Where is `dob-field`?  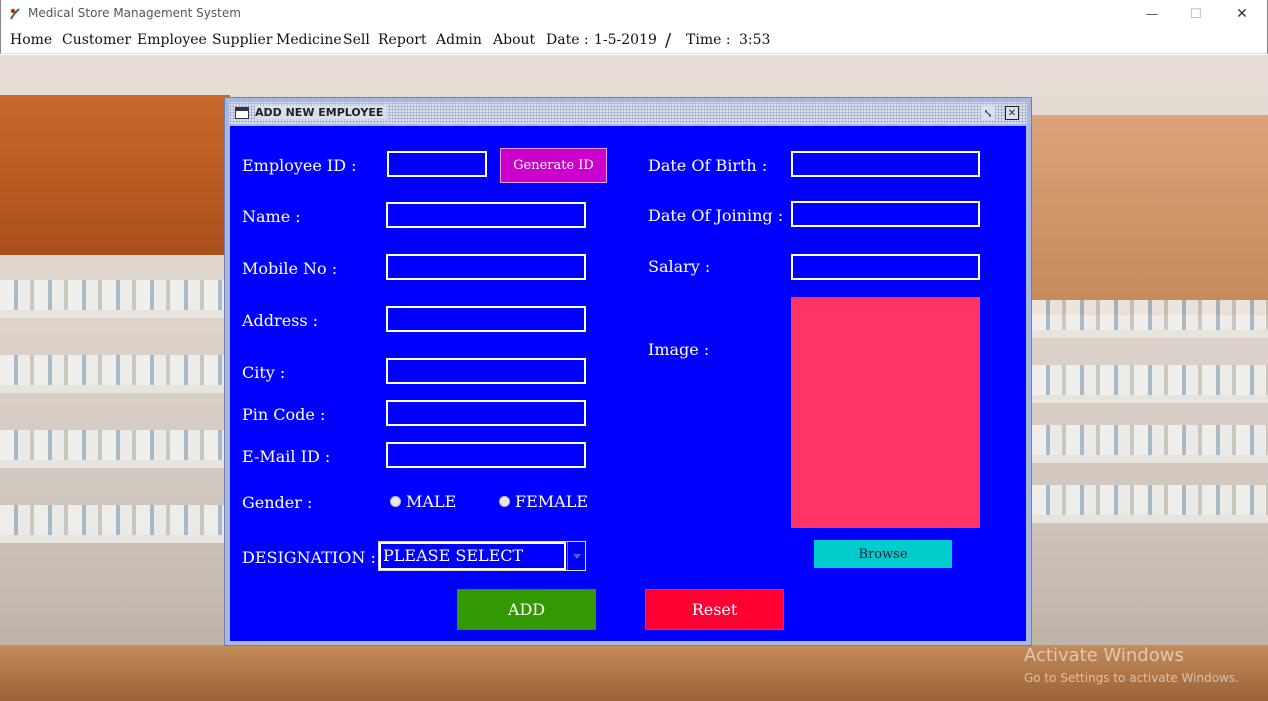 dob-field is located at coordinates (885, 164).